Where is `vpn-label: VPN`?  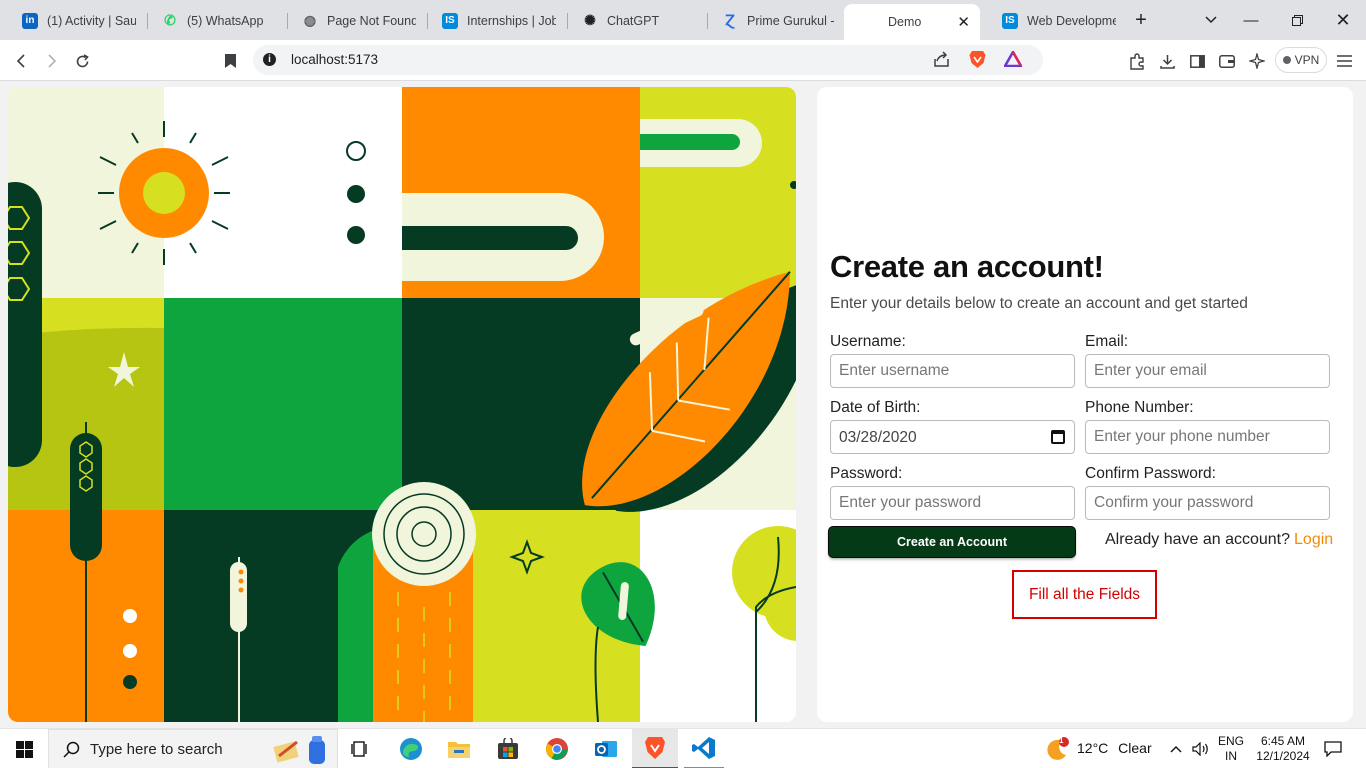 vpn-label: VPN is located at coordinates (1307, 60).